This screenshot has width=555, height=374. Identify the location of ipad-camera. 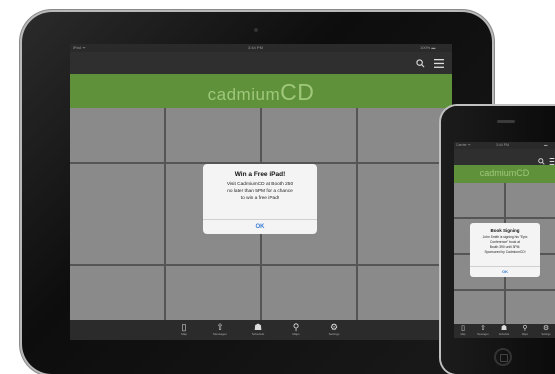
(256, 30).